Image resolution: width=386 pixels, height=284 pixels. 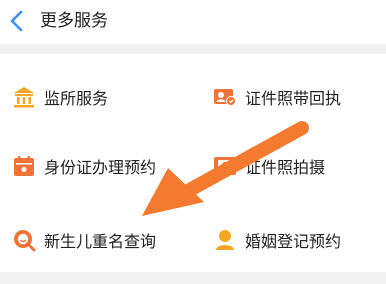 What do you see at coordinates (76, 98) in the screenshot?
I see `service-label: 监所服务` at bounding box center [76, 98].